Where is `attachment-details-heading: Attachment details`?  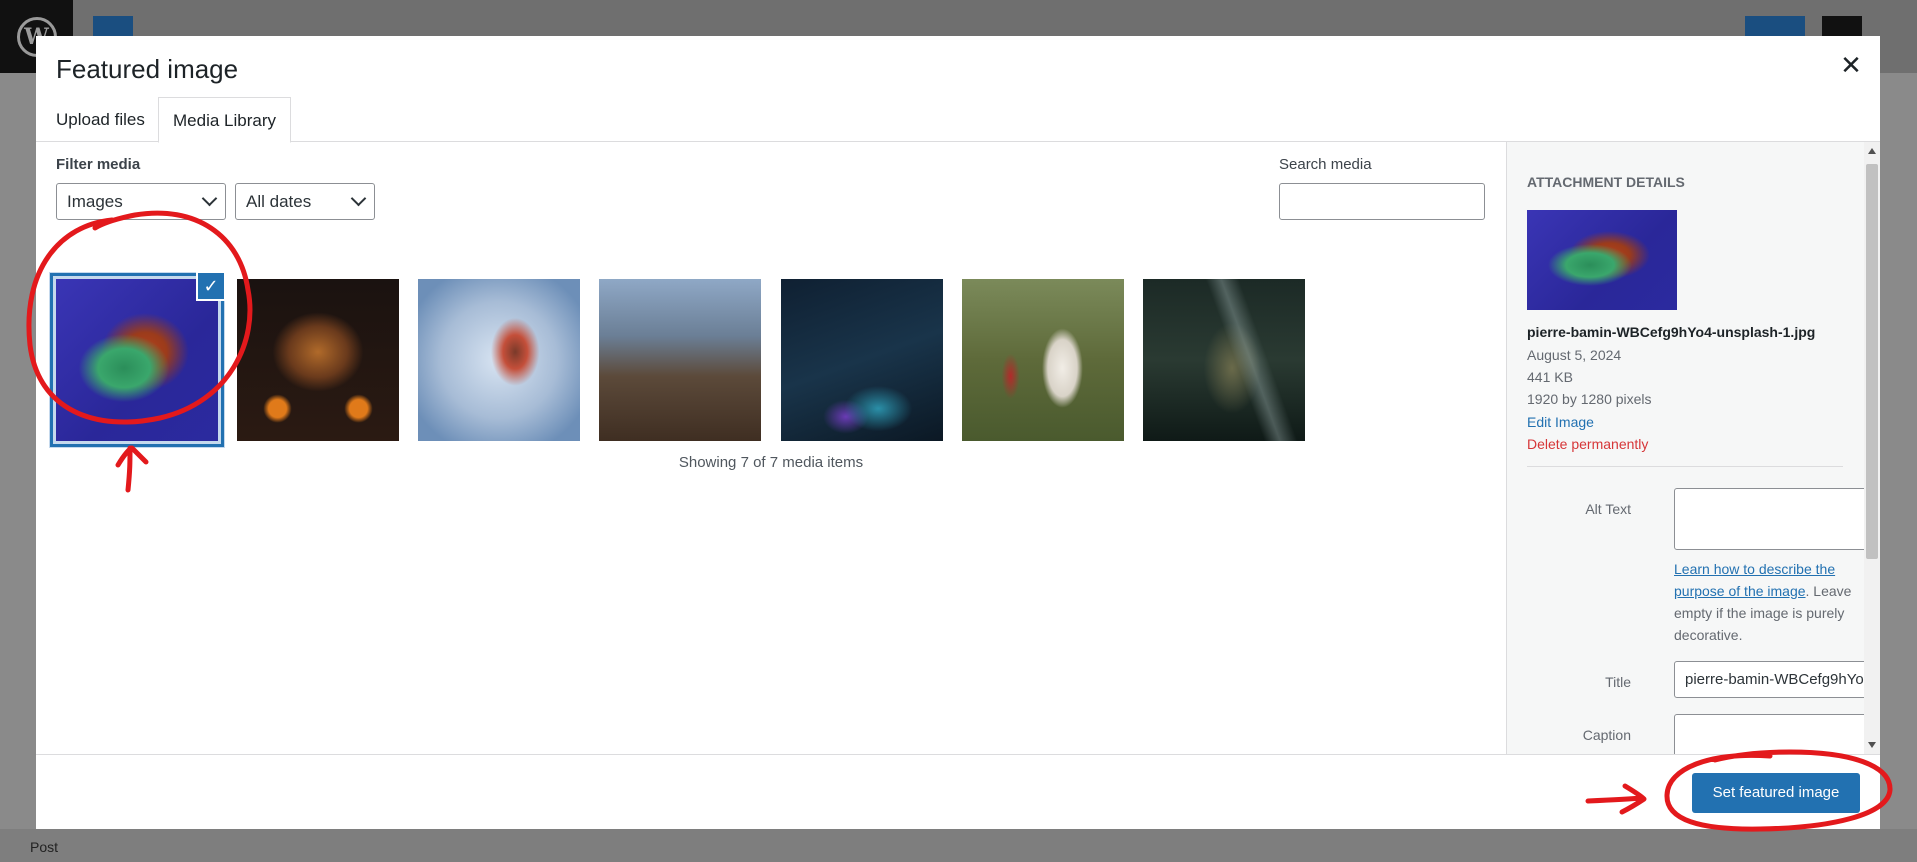
attachment-details-heading: Attachment details is located at coordinates (1606, 182).